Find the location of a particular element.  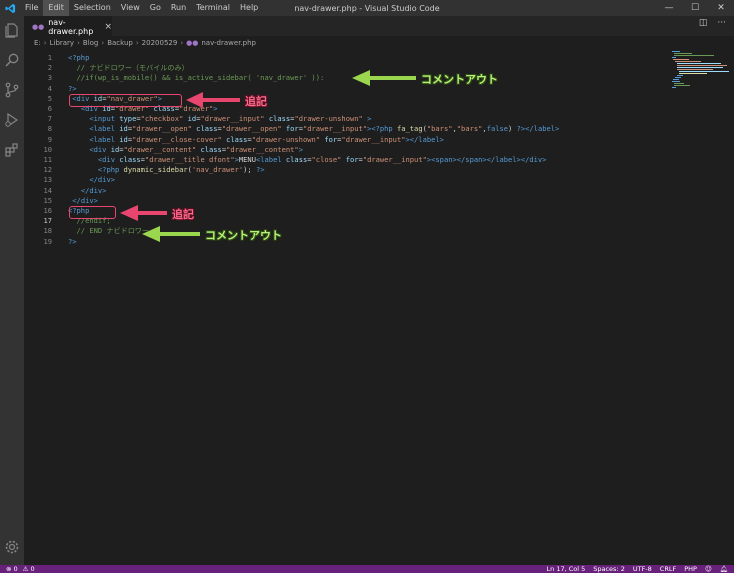

line-number: 15 is located at coordinates (47, 200).